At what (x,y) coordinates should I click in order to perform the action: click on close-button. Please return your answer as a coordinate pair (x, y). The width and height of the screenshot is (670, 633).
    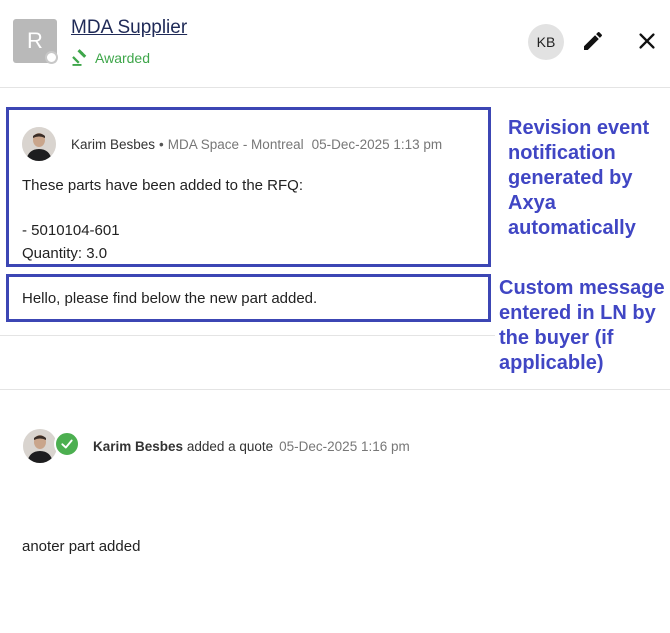
    Looking at the image, I should click on (647, 41).